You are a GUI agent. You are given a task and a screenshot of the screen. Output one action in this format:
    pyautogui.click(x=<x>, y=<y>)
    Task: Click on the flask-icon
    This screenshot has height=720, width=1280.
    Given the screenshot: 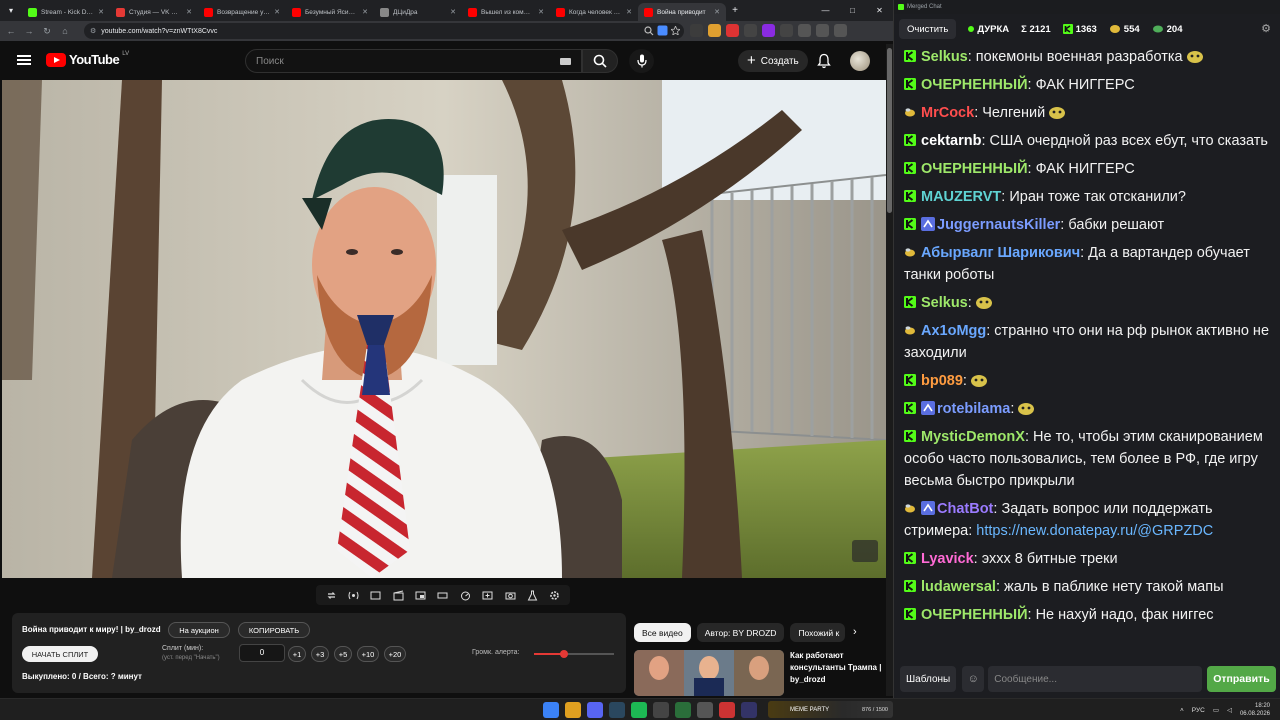 What is the action you would take?
    pyautogui.click(x=532, y=595)
    